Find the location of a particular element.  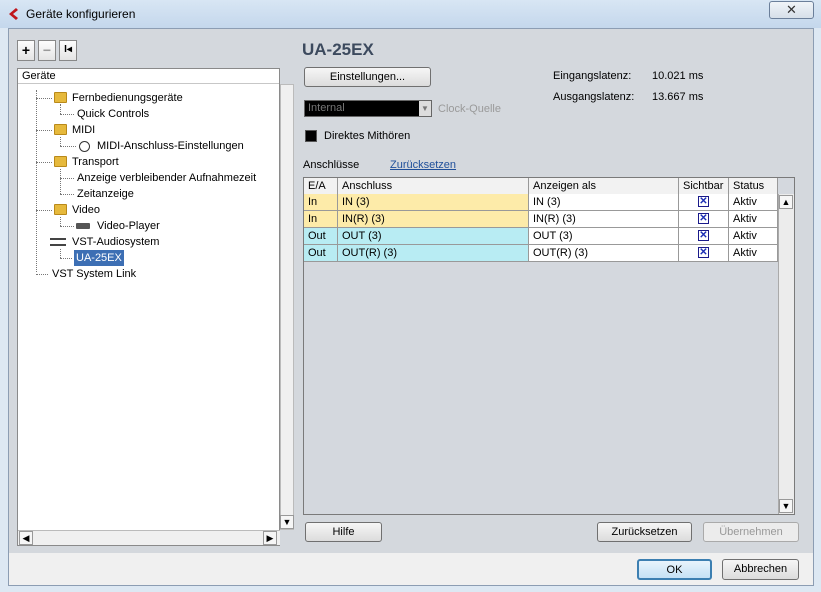

audio-system-icon is located at coordinates (58, 242).